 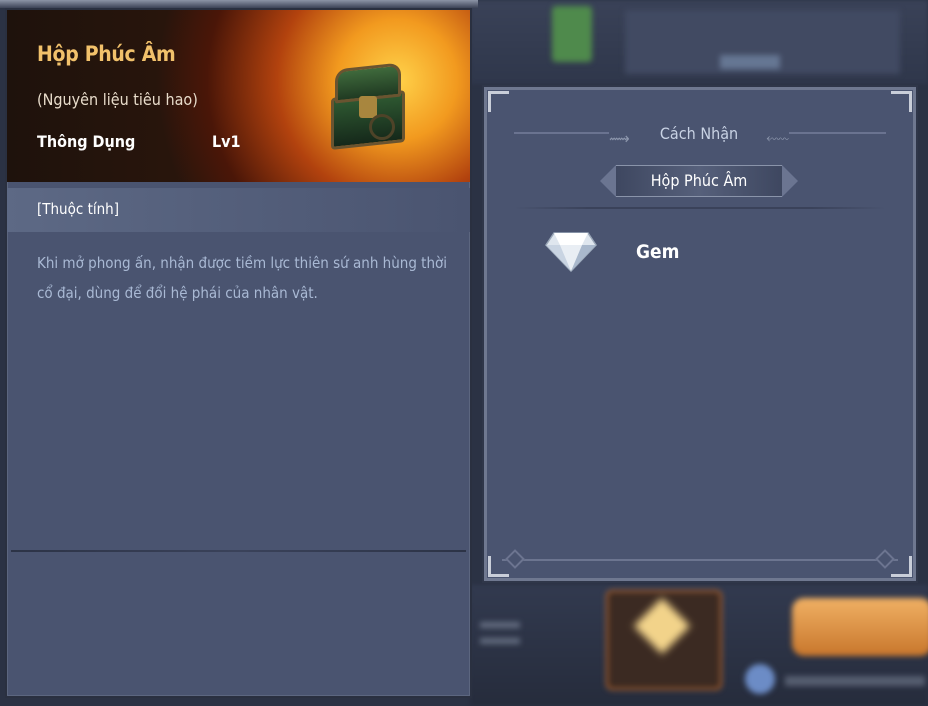 What do you see at coordinates (86, 141) in the screenshot?
I see `item-rarity: Thông Dụng` at bounding box center [86, 141].